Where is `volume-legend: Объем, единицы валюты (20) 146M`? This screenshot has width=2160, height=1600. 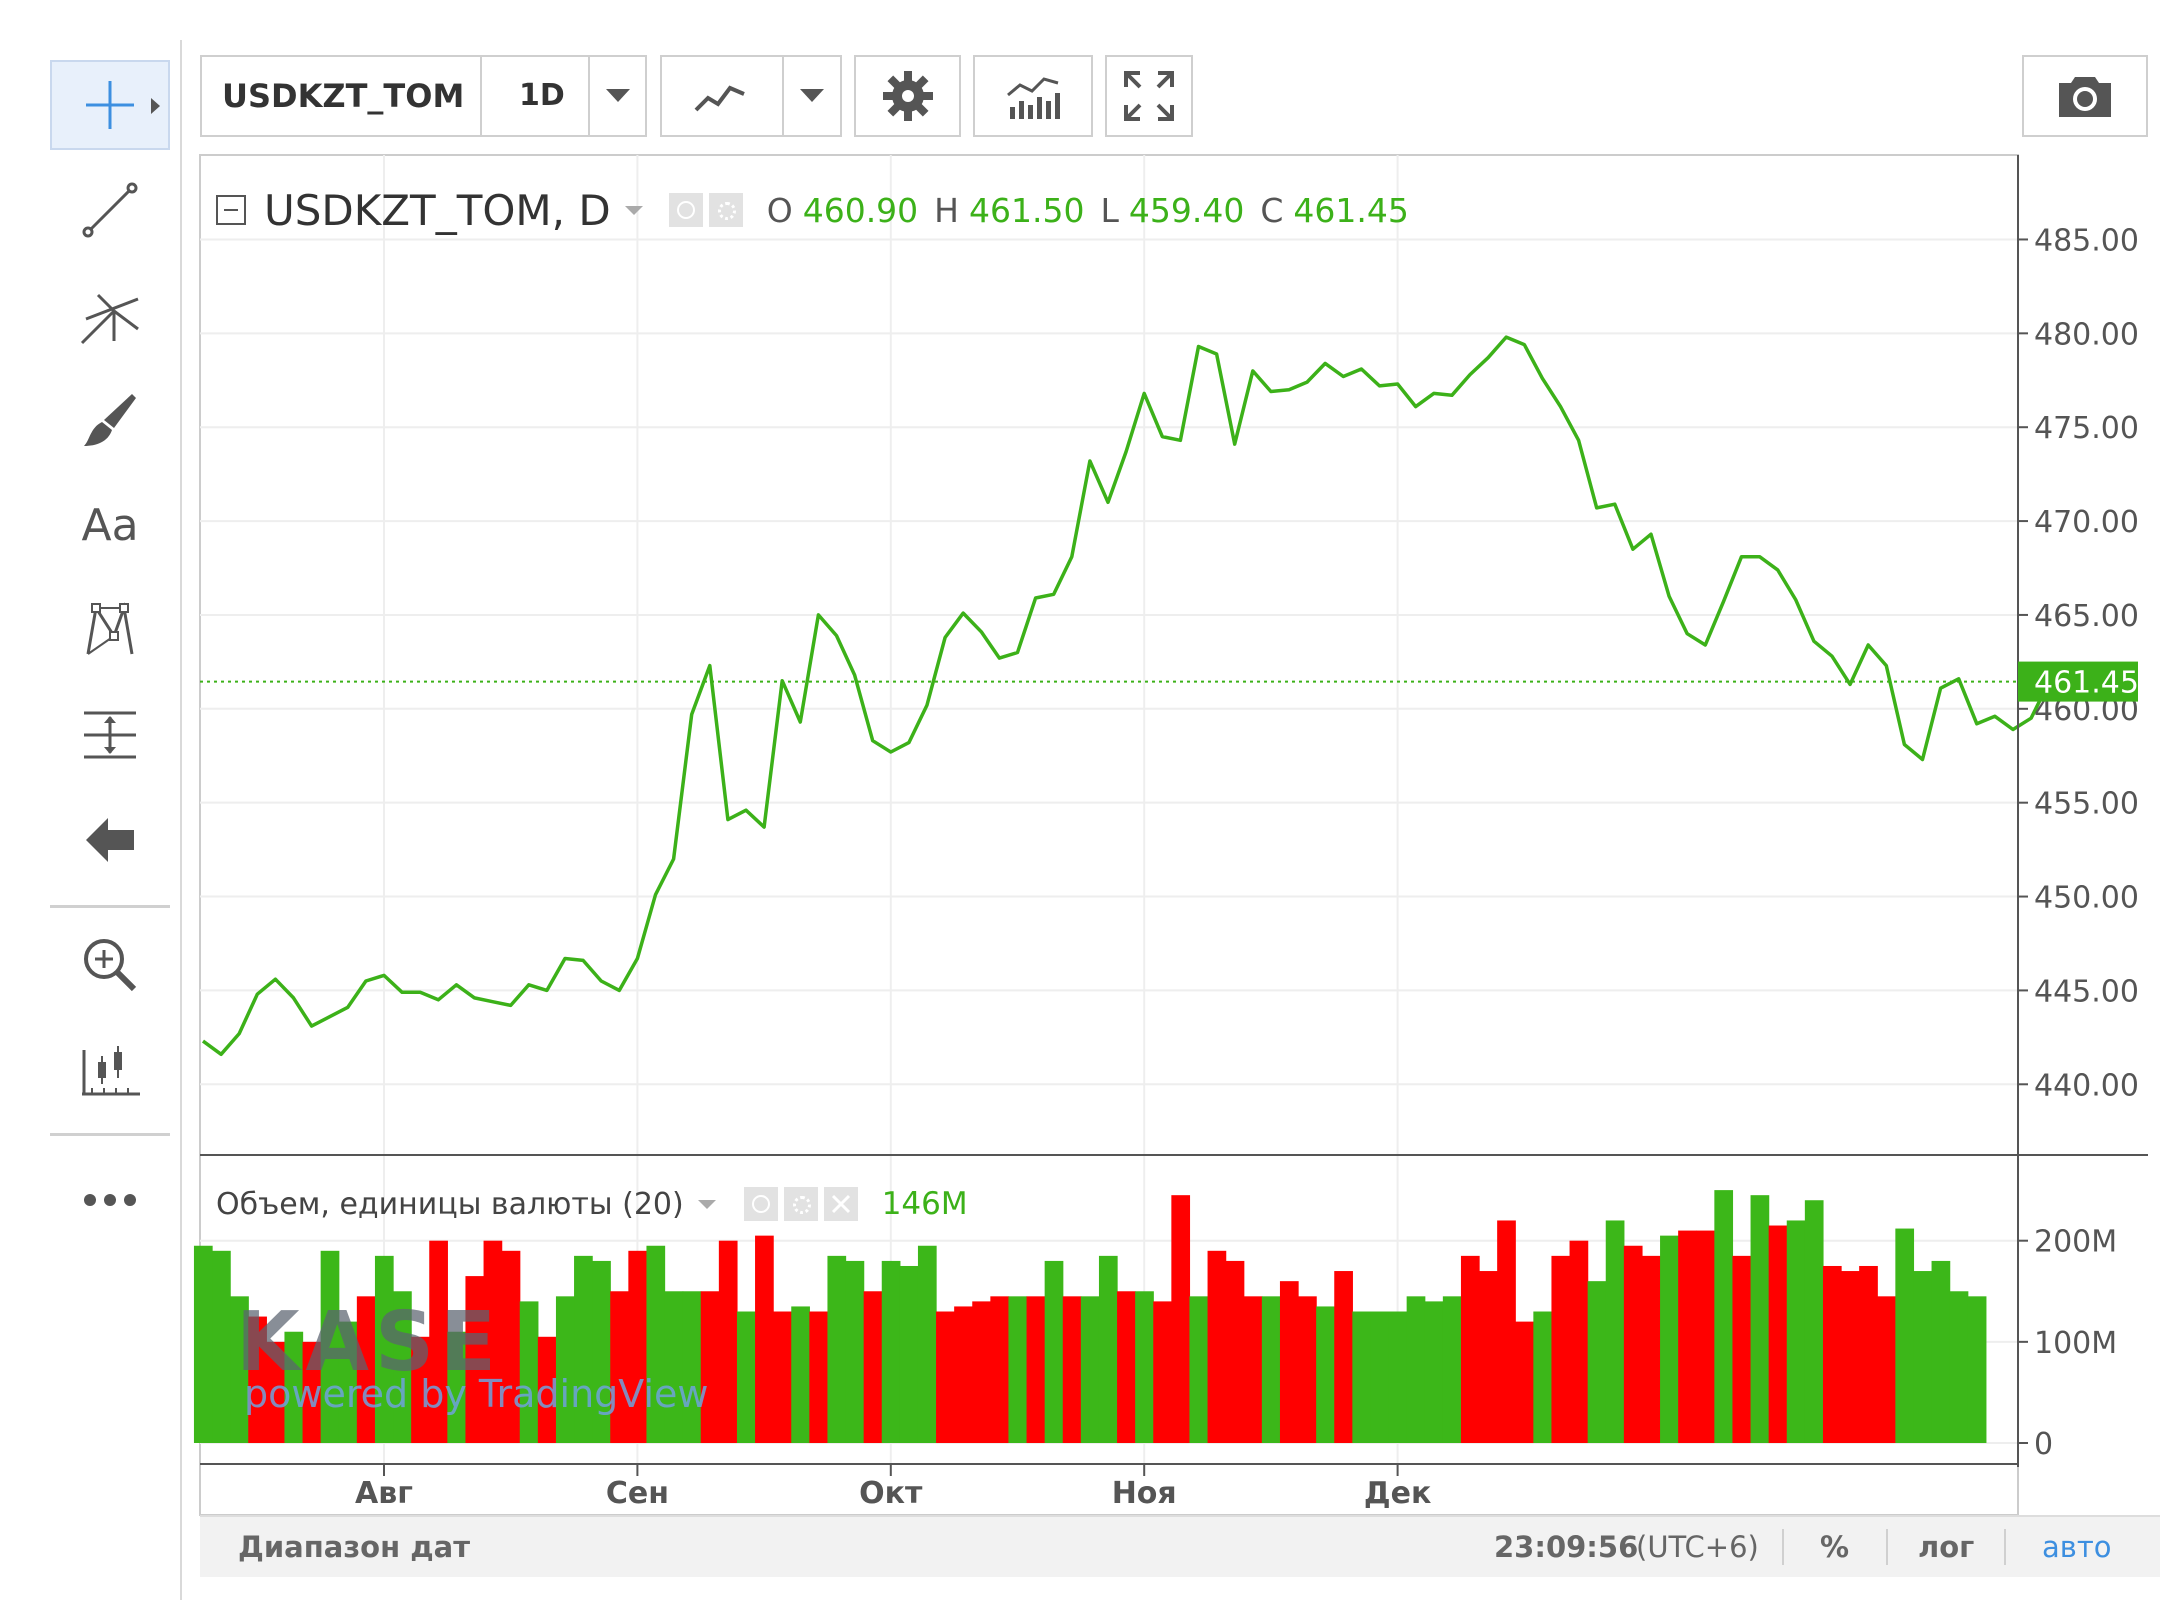 volume-legend: Объем, единицы валюты (20) 146M is located at coordinates (592, 1204).